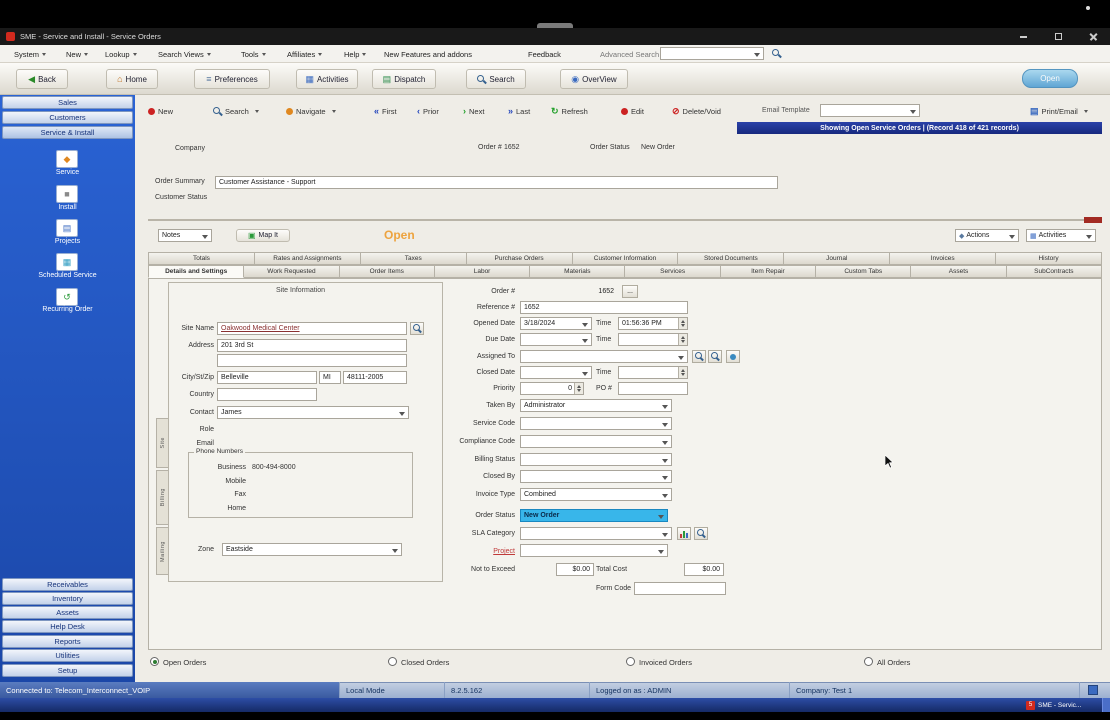  Describe the element at coordinates (604, 307) in the screenshot. I see `reference-input: 1652` at that location.